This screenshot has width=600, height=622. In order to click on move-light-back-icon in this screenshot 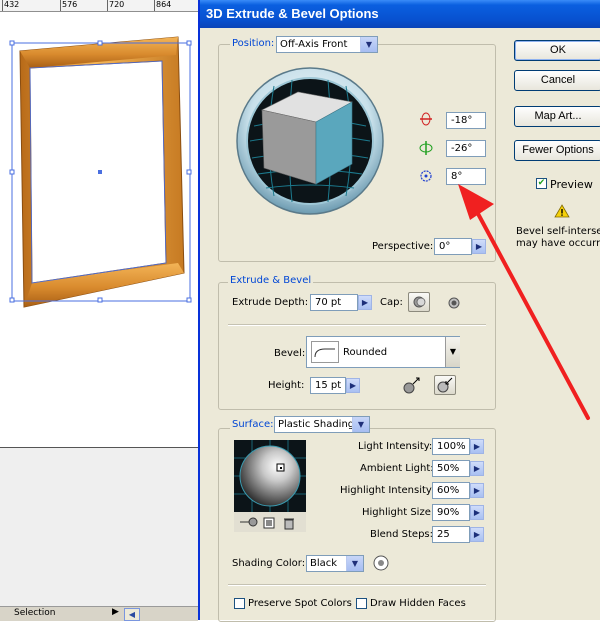, I will do `click(249, 523)`.